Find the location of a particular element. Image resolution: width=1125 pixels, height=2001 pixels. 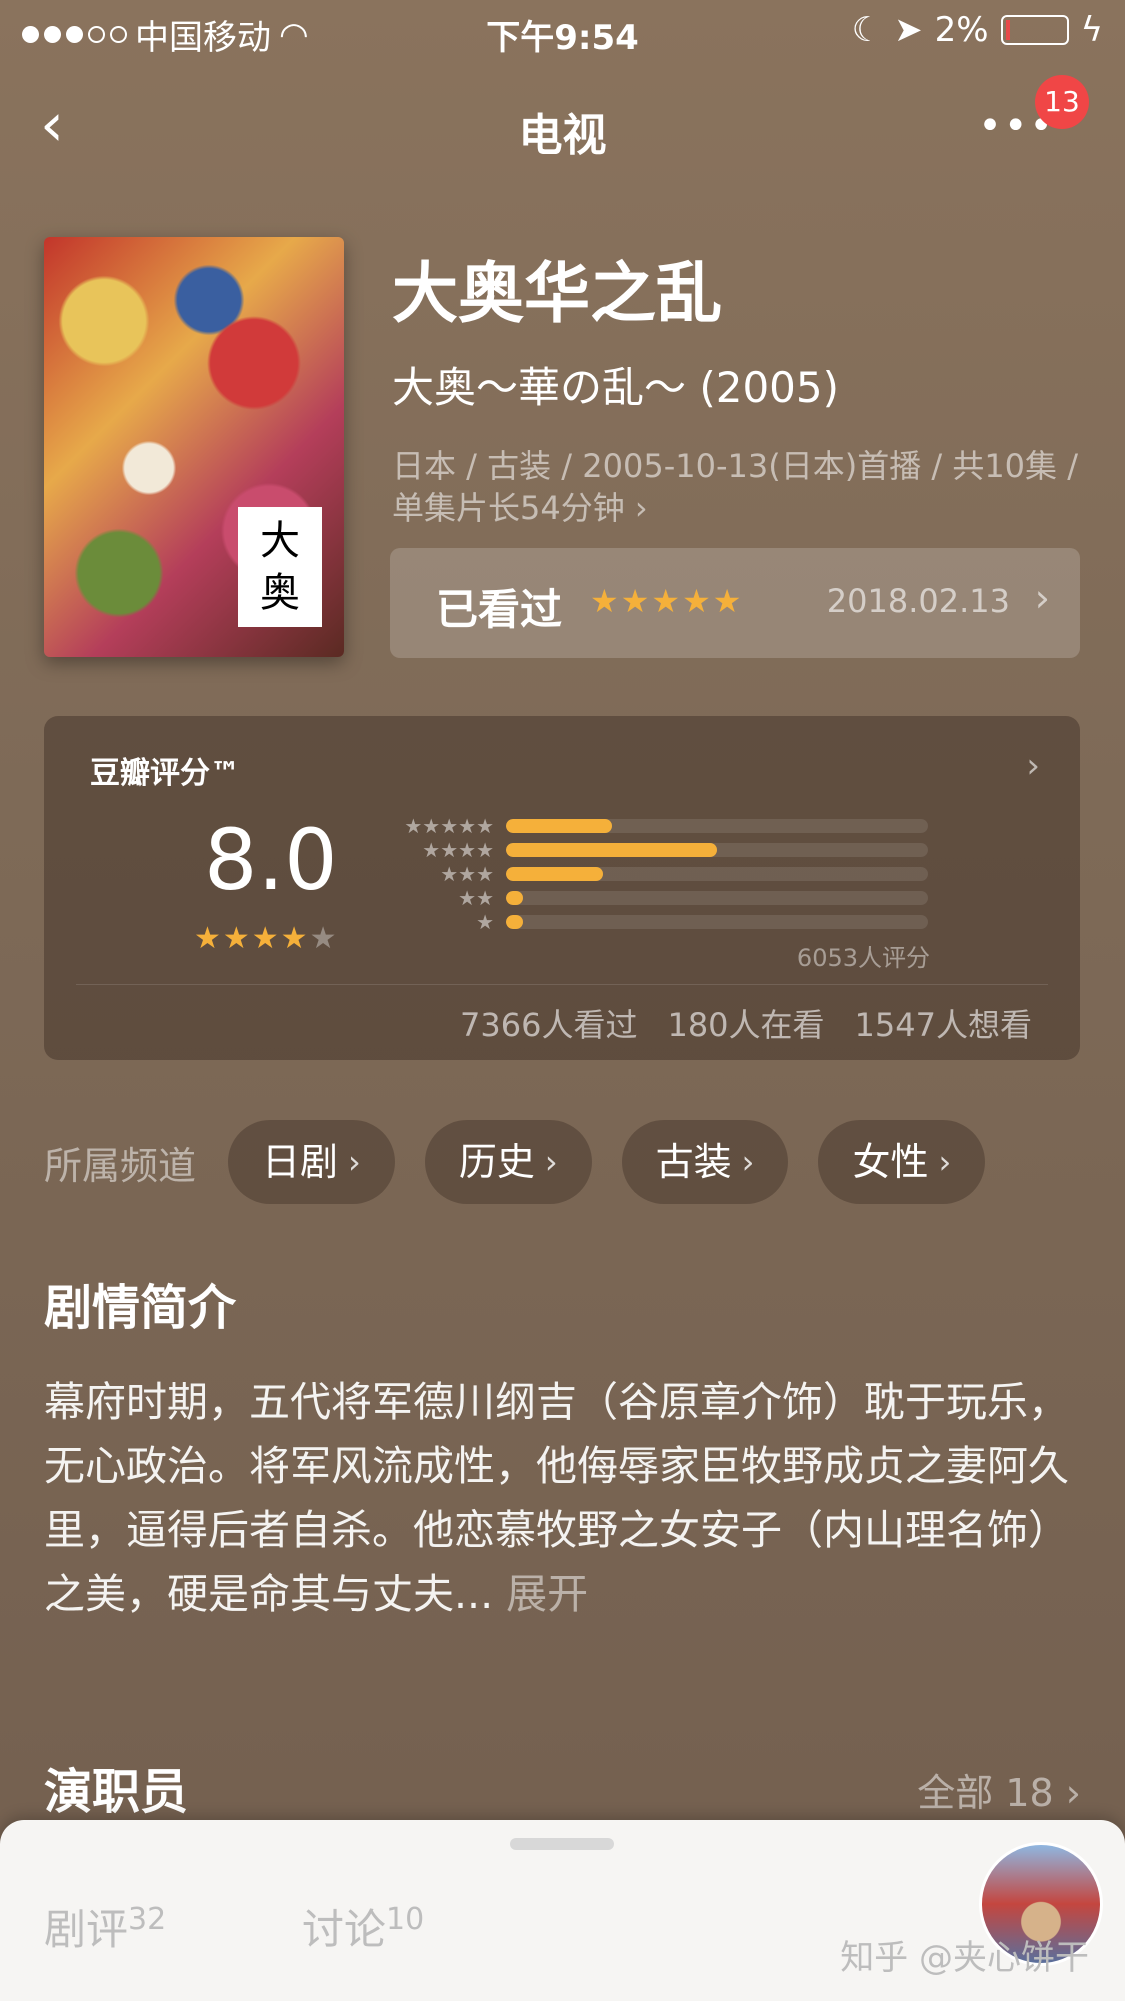

channel-chip: 女性 › is located at coordinates (902, 1162).